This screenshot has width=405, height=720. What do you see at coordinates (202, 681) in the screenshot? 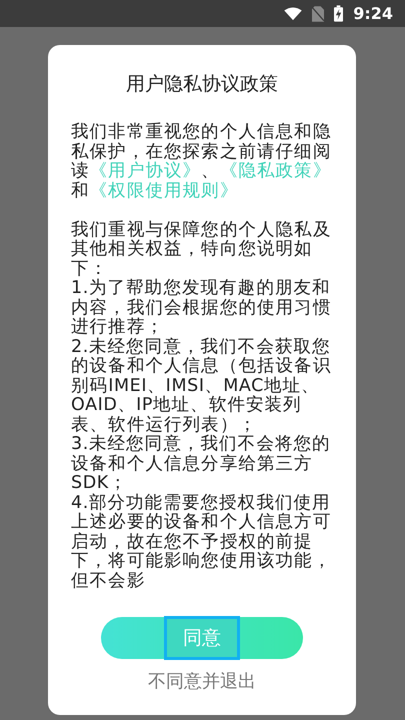
I see `decline-exit-link: 不同意并退出` at bounding box center [202, 681].